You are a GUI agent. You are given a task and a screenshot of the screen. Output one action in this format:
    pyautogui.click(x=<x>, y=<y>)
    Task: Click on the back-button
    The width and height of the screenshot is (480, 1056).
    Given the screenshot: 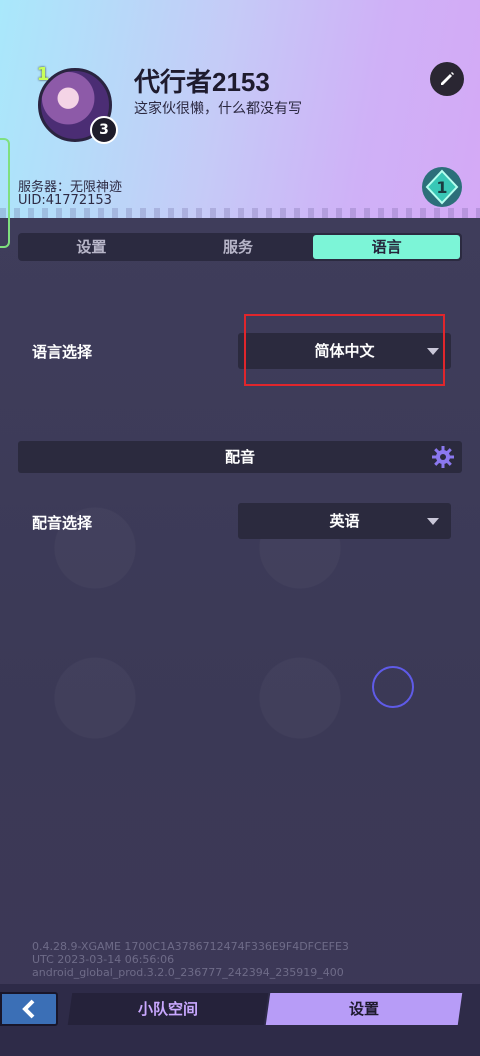 What is the action you would take?
    pyautogui.click(x=29, y=1009)
    